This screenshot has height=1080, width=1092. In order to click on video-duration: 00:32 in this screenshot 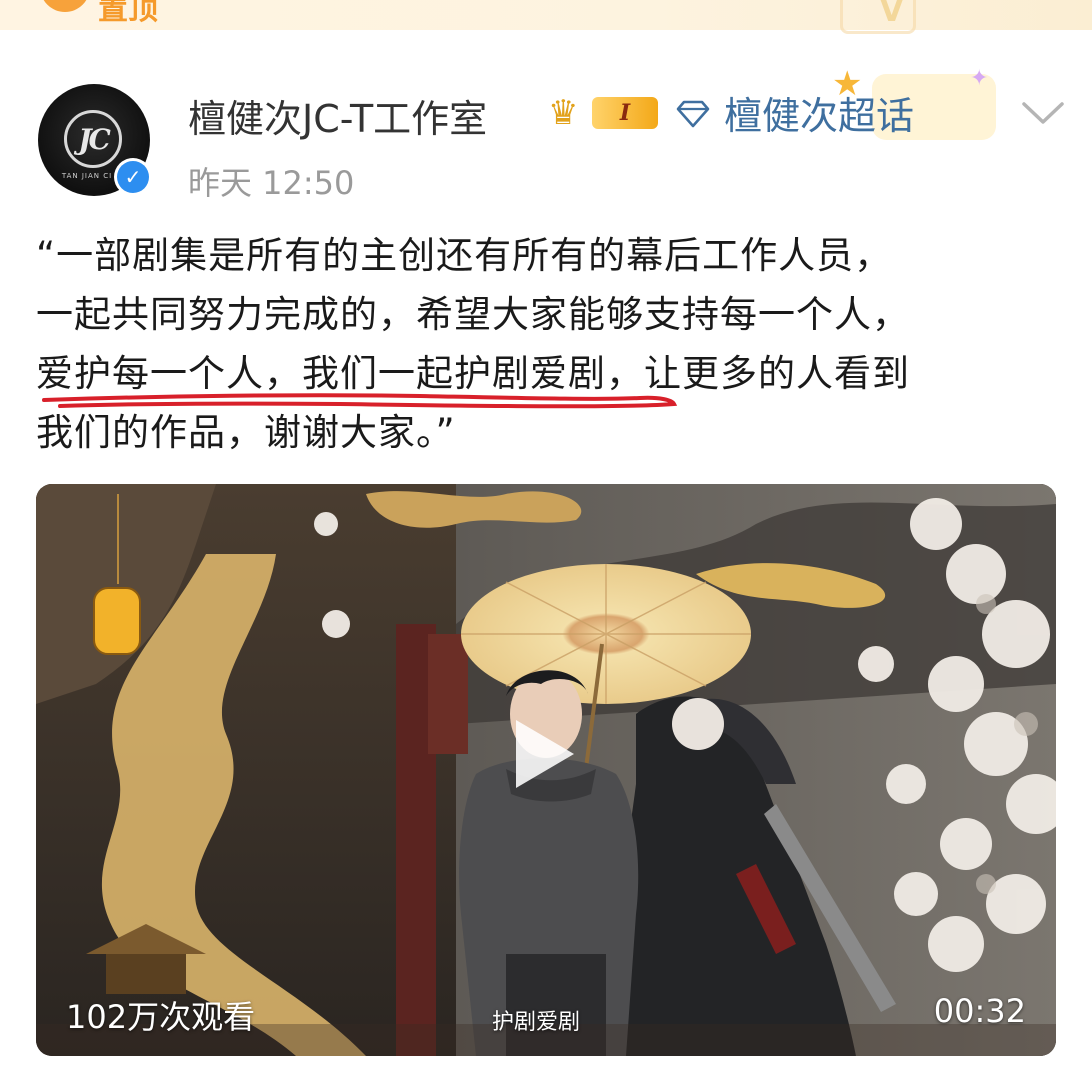, I will do `click(979, 1011)`.